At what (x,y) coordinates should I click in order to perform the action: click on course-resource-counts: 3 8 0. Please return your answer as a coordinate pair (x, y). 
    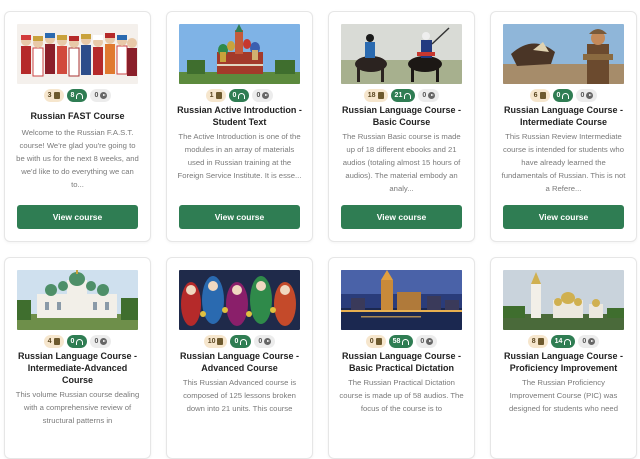
    Looking at the image, I should click on (77, 95).